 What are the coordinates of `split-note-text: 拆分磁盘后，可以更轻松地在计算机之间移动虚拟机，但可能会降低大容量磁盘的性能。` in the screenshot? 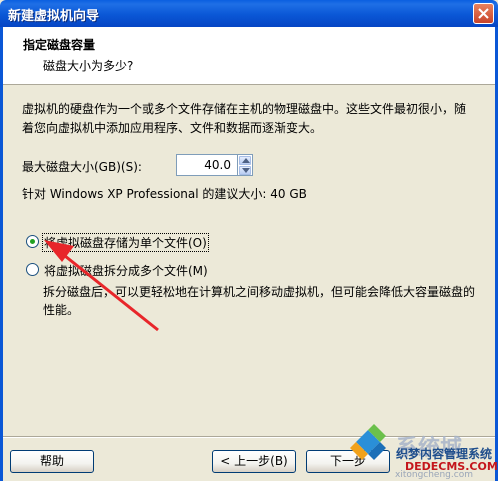 It's located at (259, 301).